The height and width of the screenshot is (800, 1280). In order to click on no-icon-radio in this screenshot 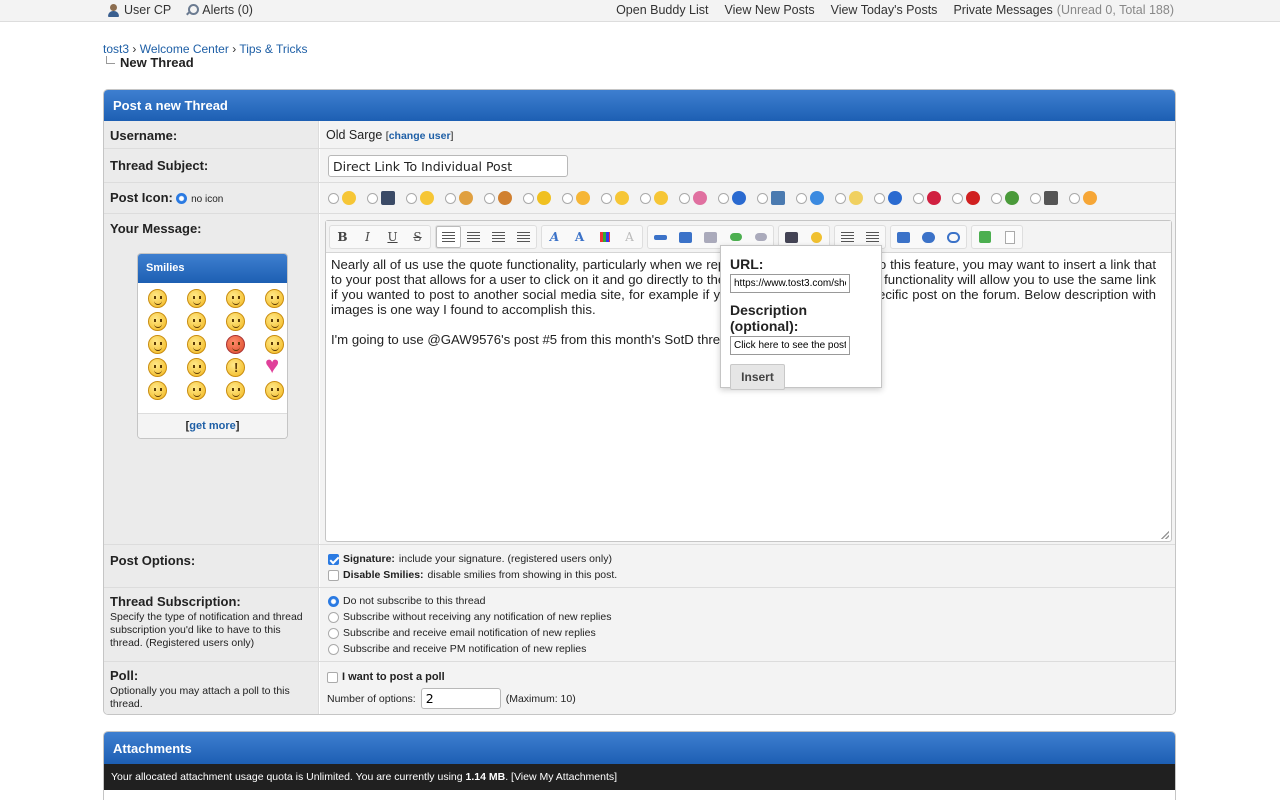, I will do `click(182, 199)`.